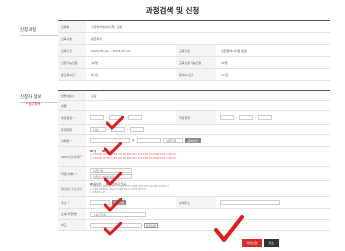 The width and height of the screenshot is (345, 251). What do you see at coordinates (194, 225) in the screenshot?
I see `form-row-etc: 비고 파일첨부` at bounding box center [194, 225].